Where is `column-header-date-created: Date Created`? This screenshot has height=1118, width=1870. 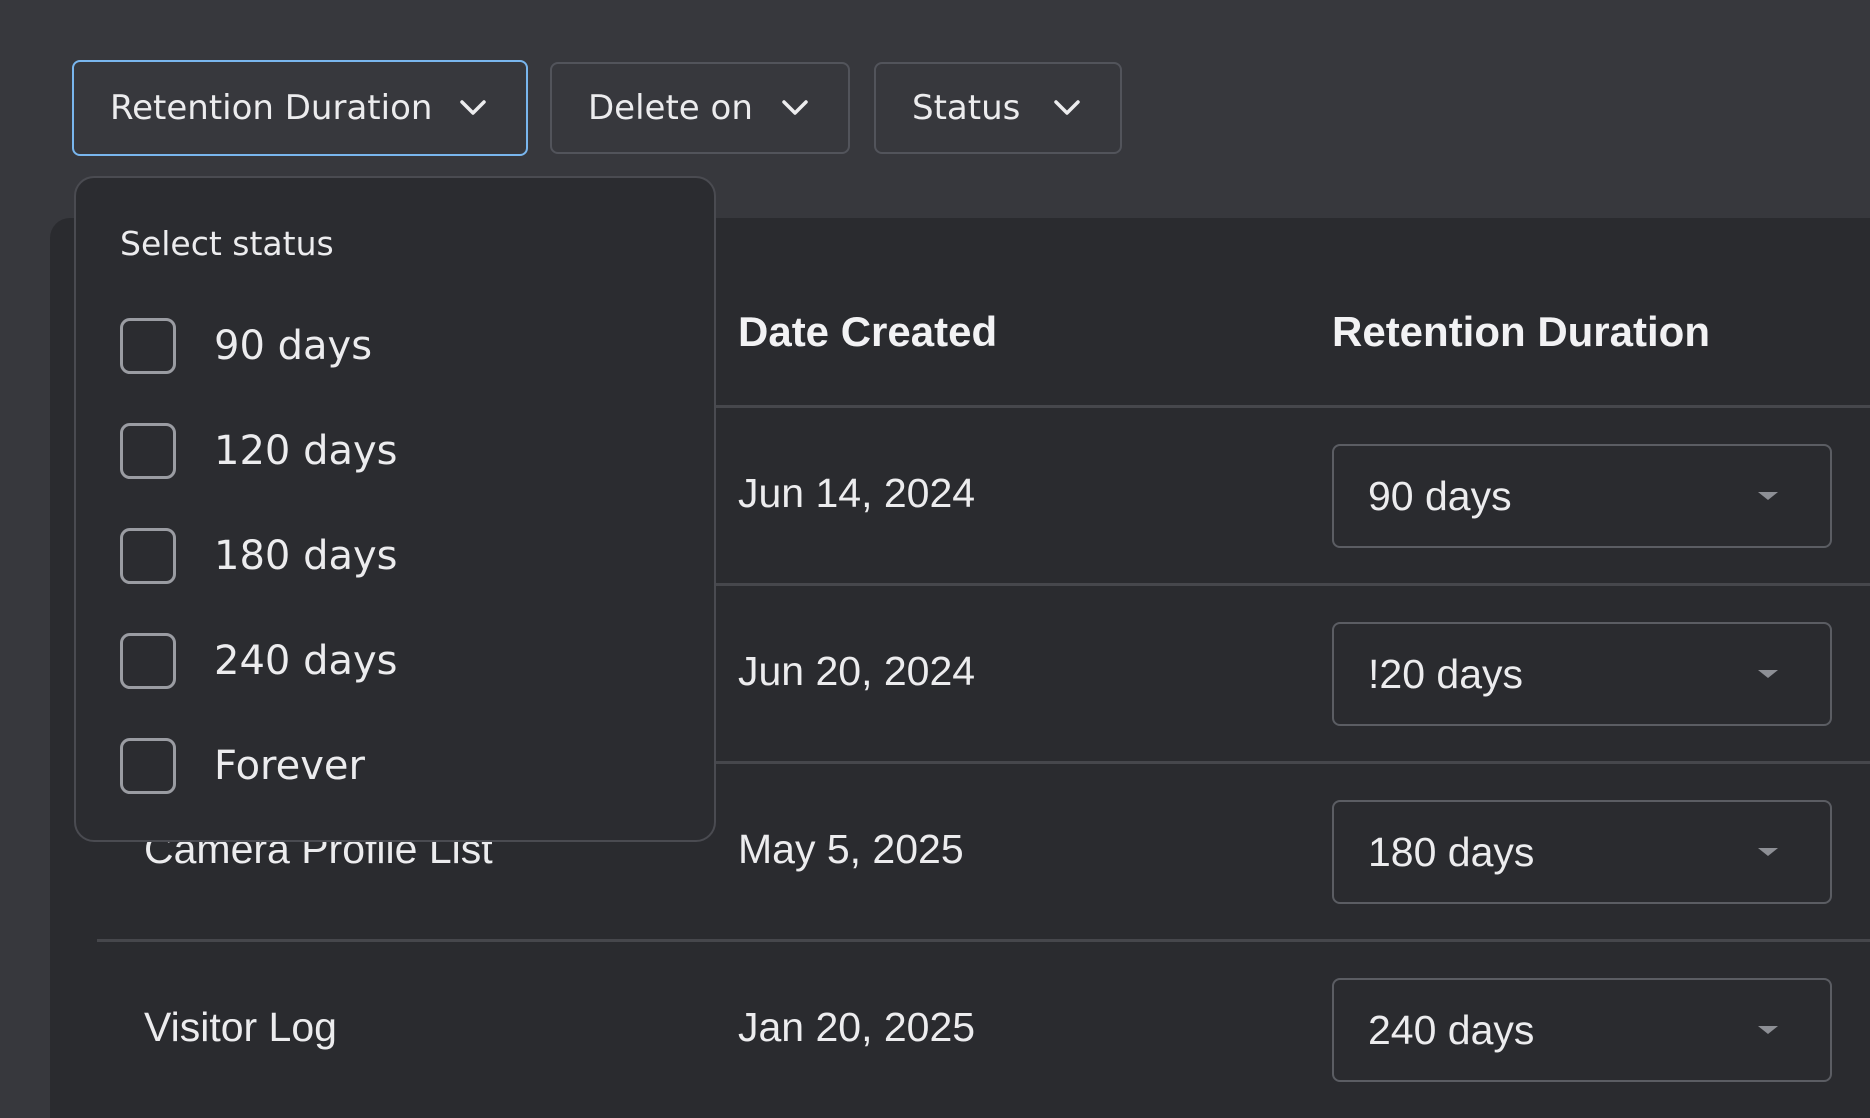 column-header-date-created: Date Created is located at coordinates (867, 332).